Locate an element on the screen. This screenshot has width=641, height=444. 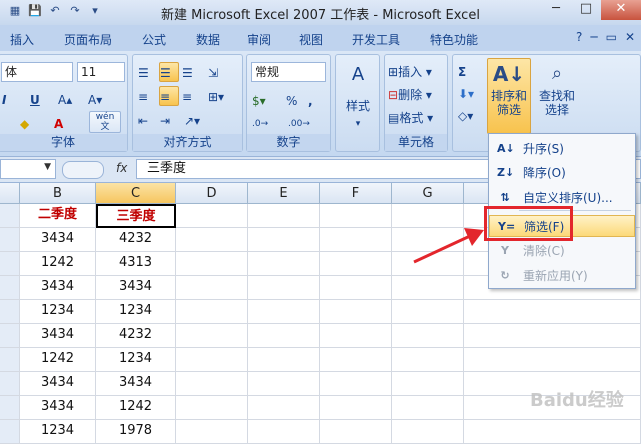
italic-button: I is located at coordinates (9, 99).